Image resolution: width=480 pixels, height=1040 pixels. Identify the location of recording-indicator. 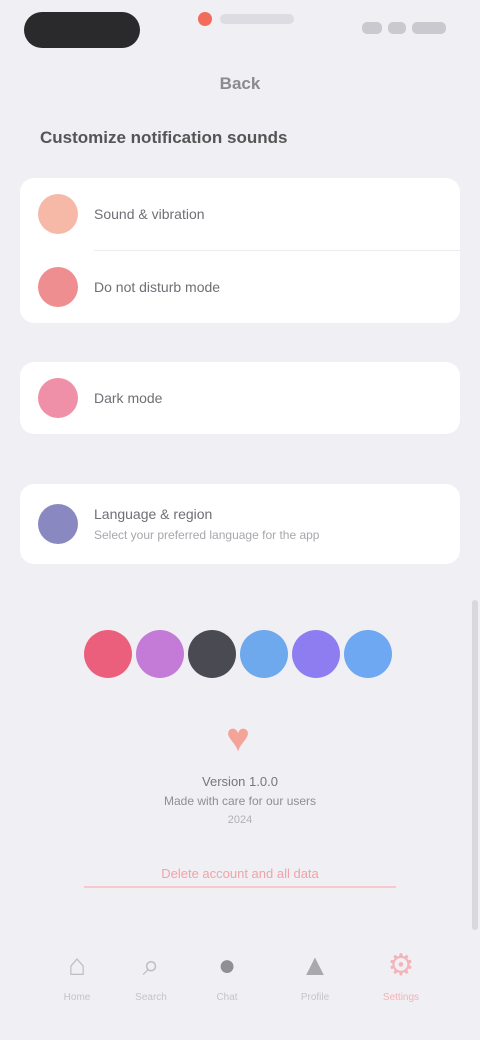
(246, 19).